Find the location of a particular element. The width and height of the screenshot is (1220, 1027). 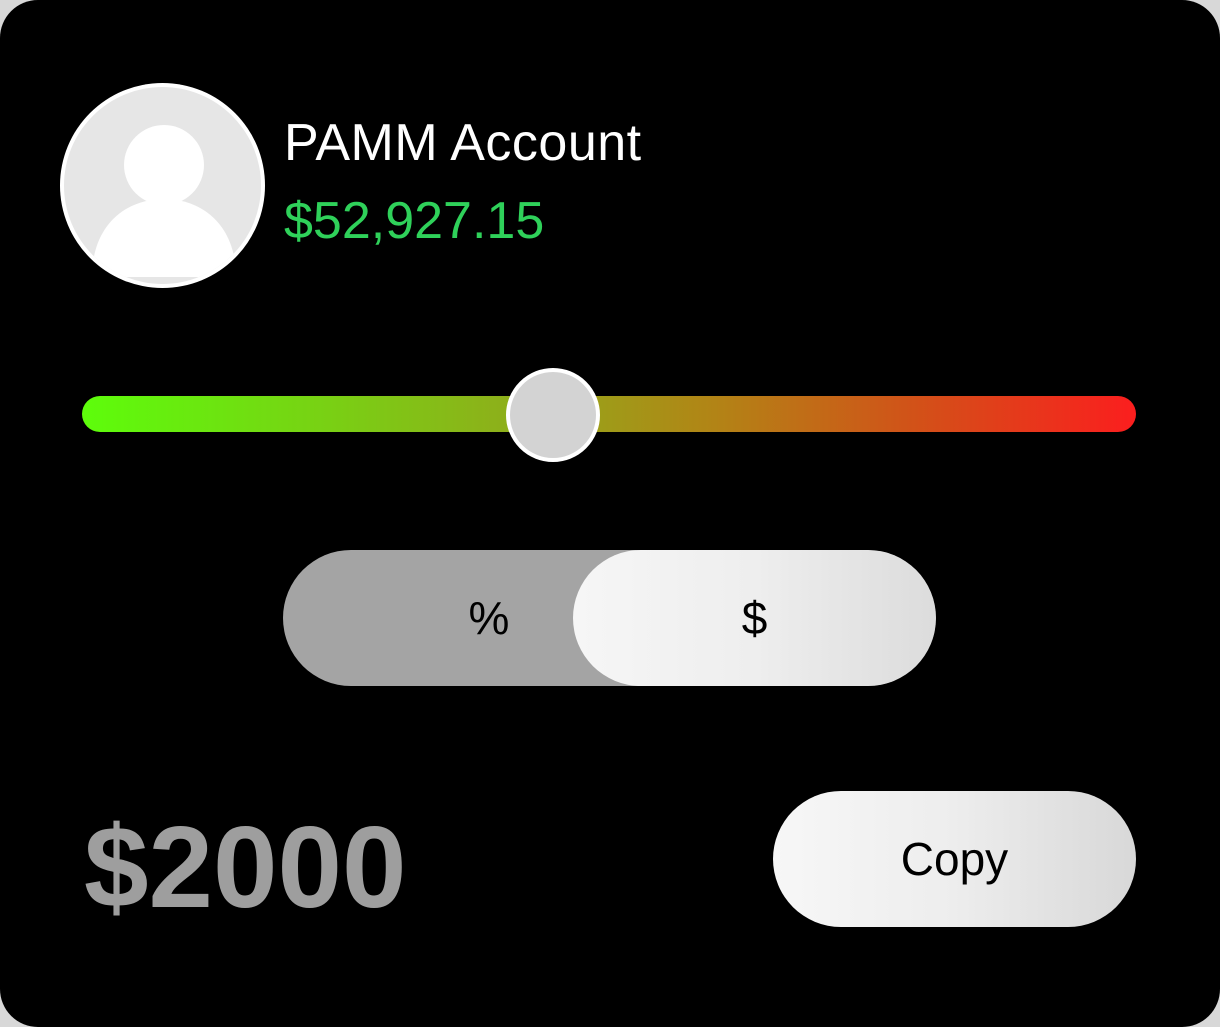

toggle-option-dollar: $ is located at coordinates (754, 618).